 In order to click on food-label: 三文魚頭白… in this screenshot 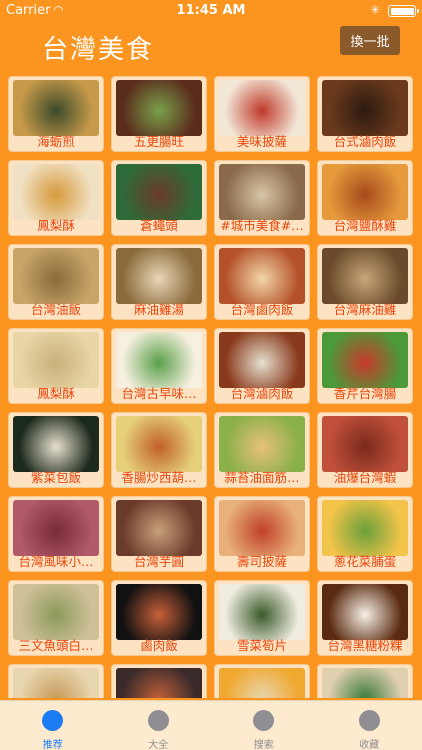, I will do `click(56, 645)`.